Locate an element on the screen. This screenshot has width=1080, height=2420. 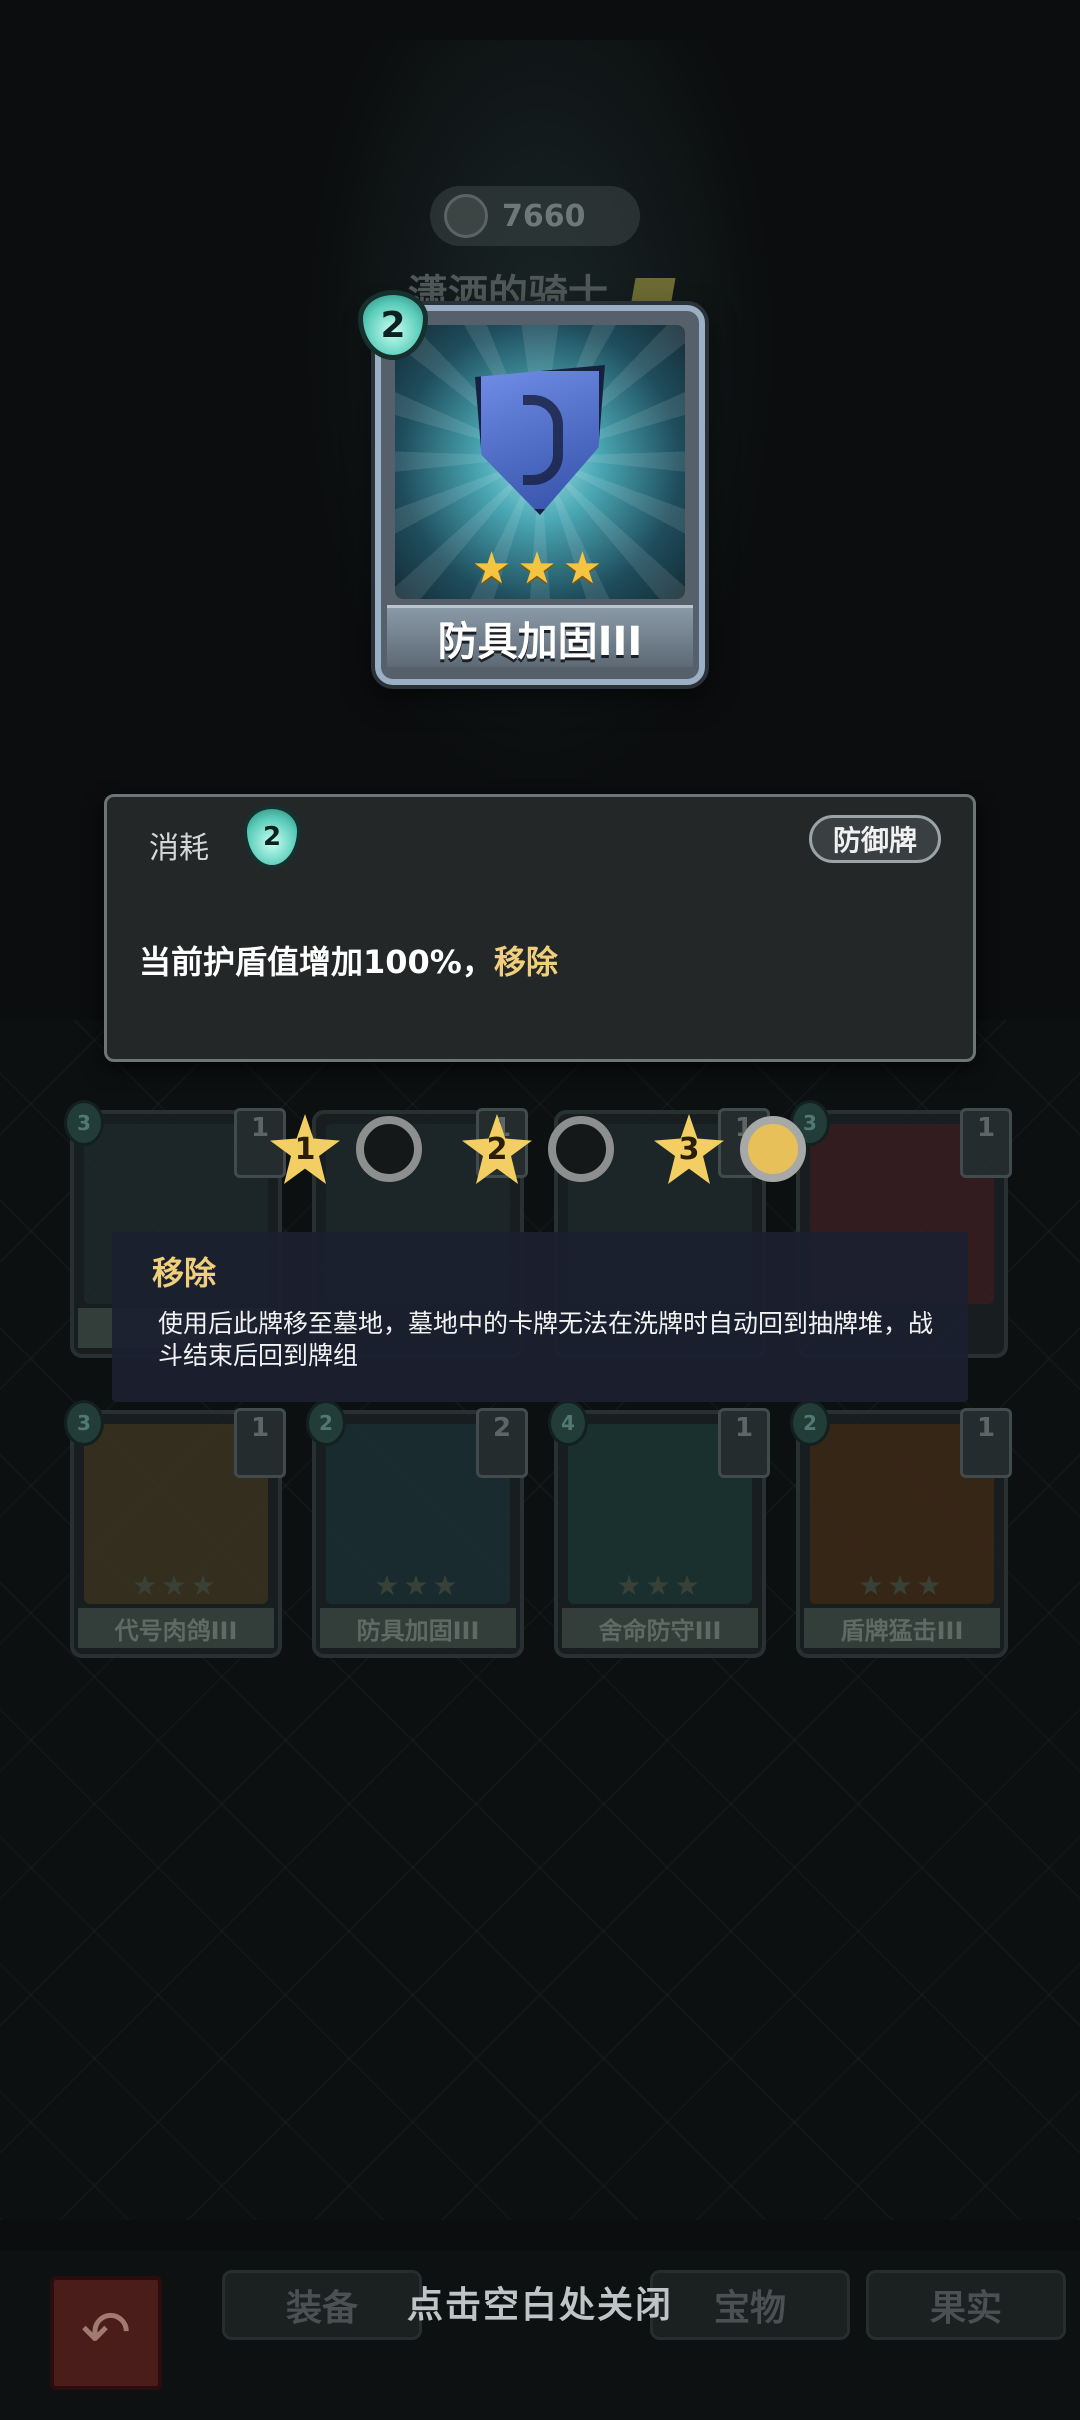
quill-icon is located at coordinates (466, 216).